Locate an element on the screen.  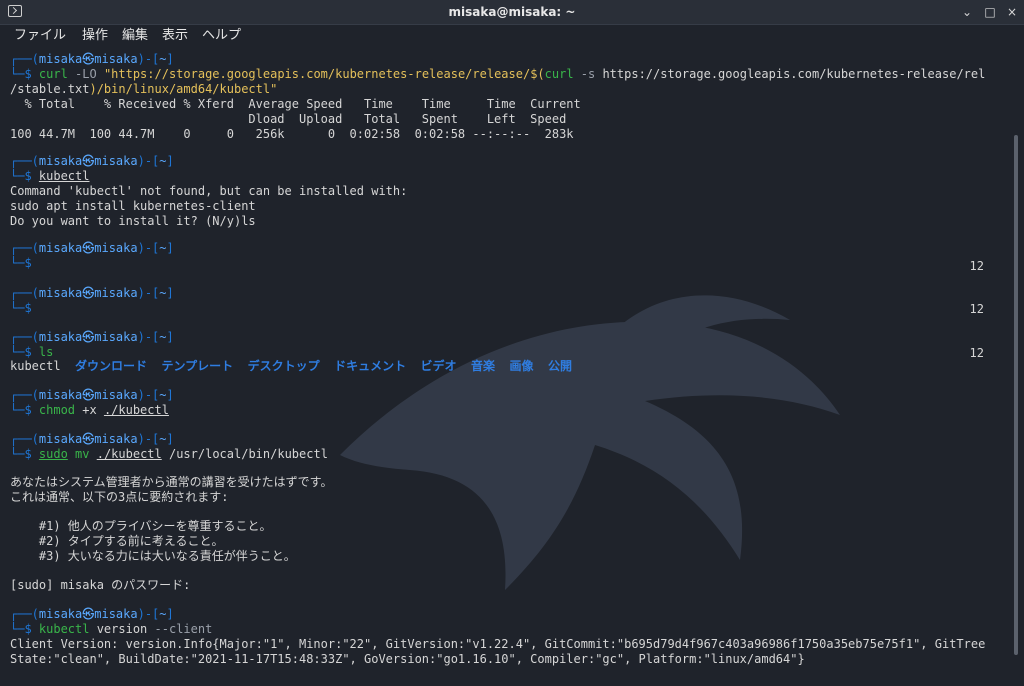
prompt-line-8: ┌──(misaka㉿misaka)-[~] is located at coordinates (92, 614).